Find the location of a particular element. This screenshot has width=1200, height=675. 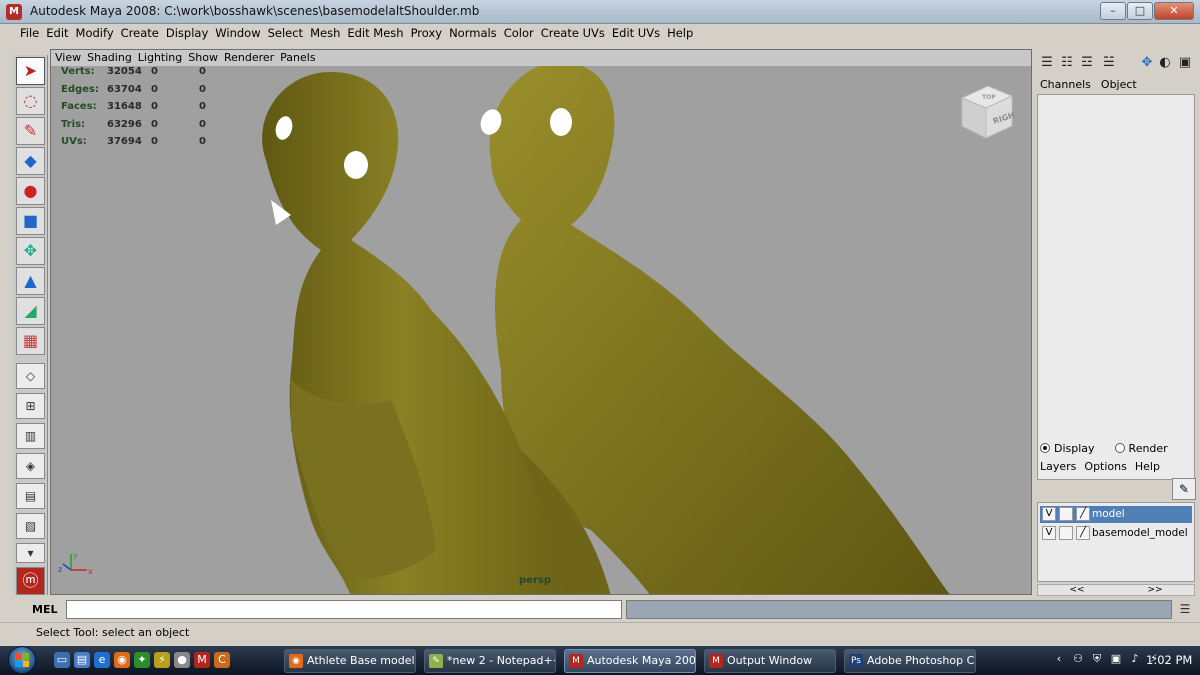

move-tool-button: ◆ is located at coordinates (30, 161).